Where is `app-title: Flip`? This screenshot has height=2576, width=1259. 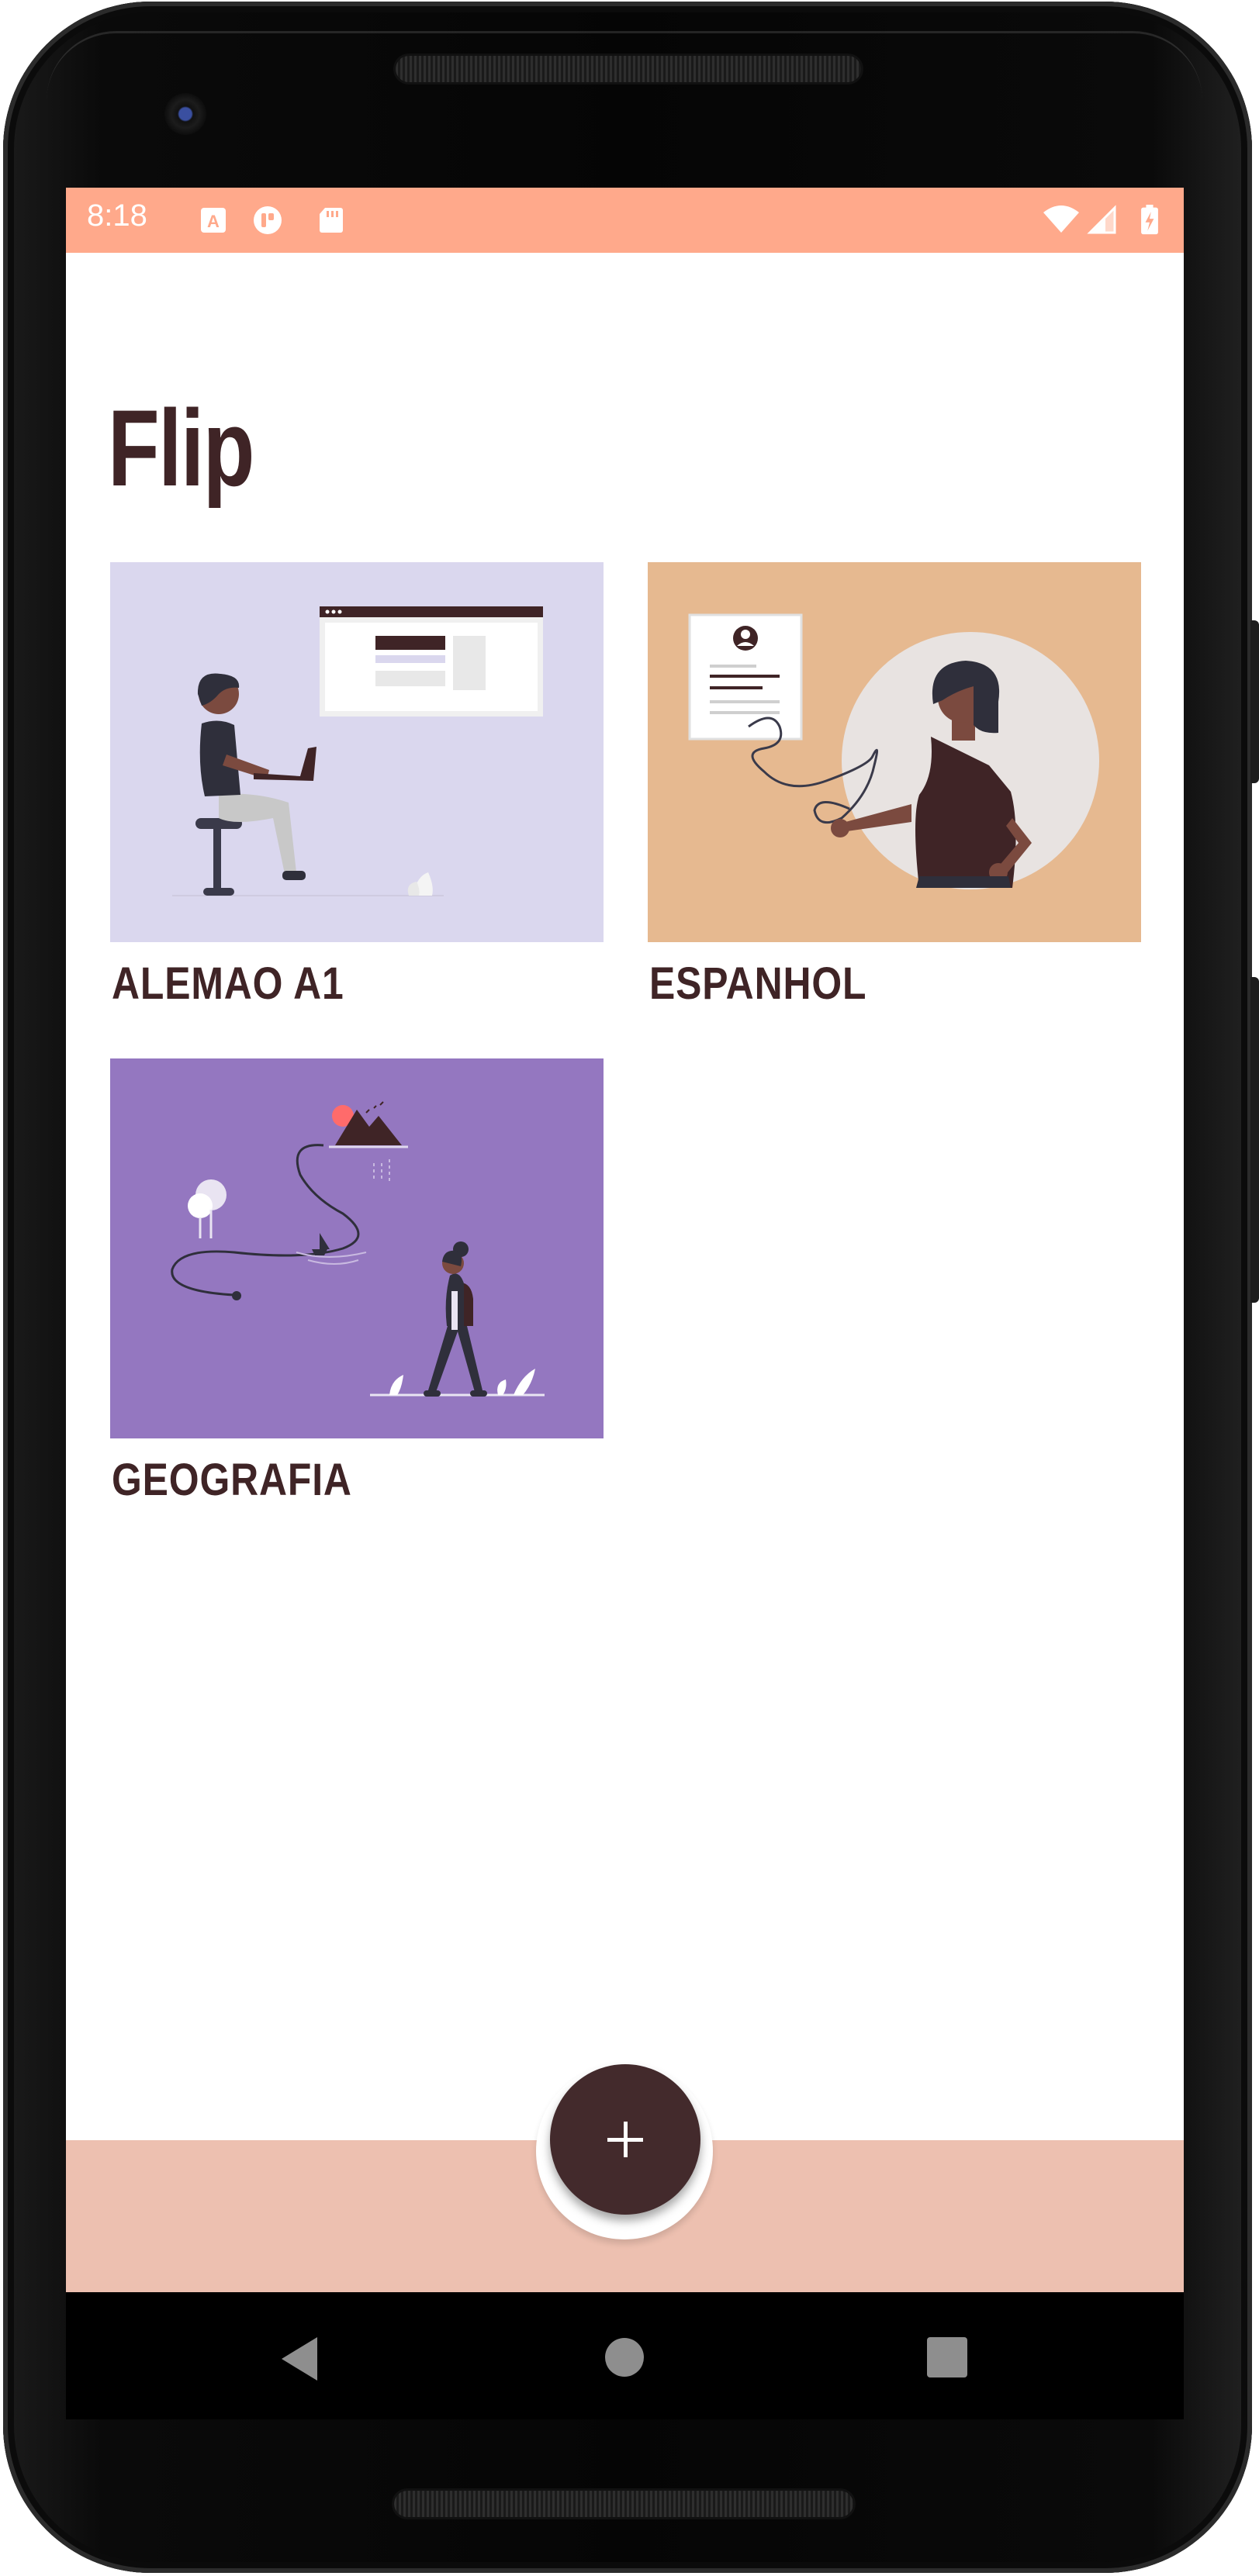
app-title: Flip is located at coordinates (181, 448).